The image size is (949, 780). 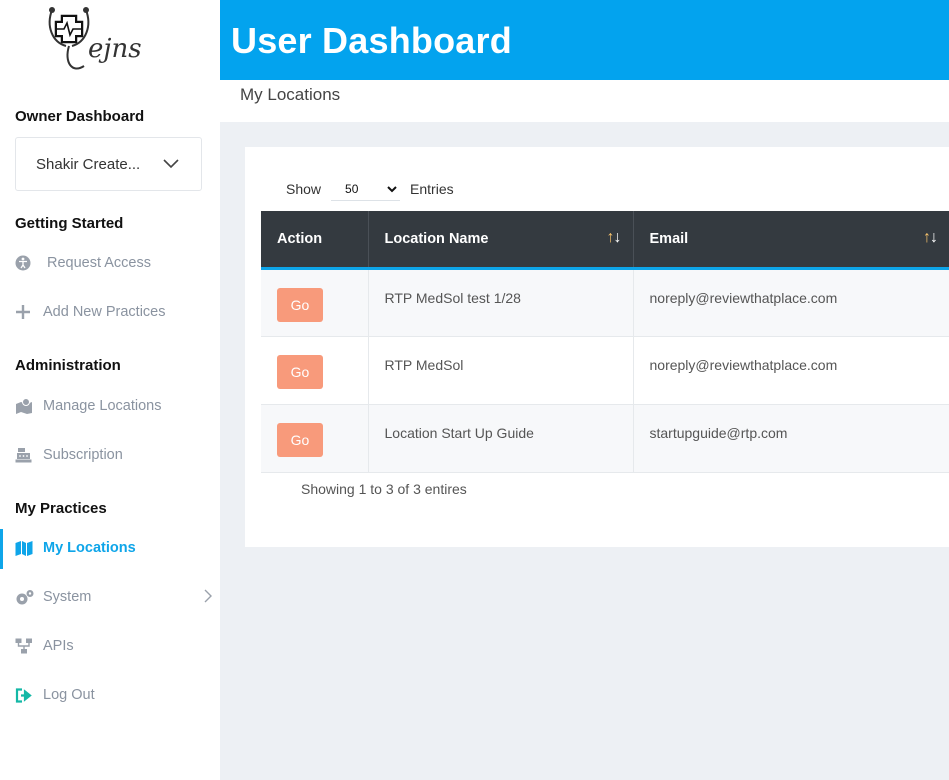 What do you see at coordinates (1, 549) in the screenshot?
I see `active-indicator` at bounding box center [1, 549].